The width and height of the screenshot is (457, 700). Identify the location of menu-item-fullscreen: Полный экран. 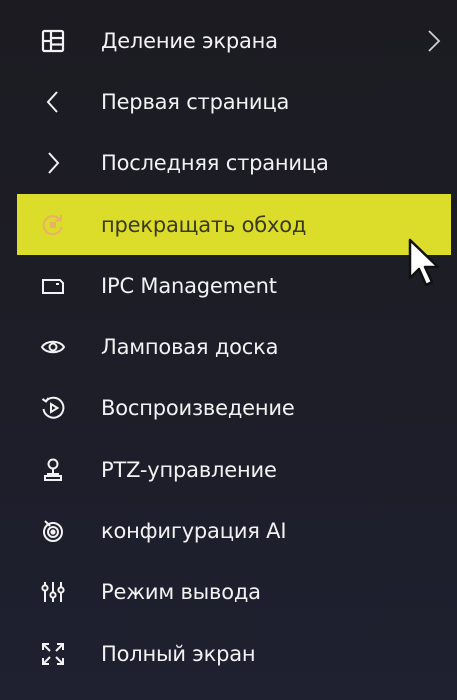
(234, 653).